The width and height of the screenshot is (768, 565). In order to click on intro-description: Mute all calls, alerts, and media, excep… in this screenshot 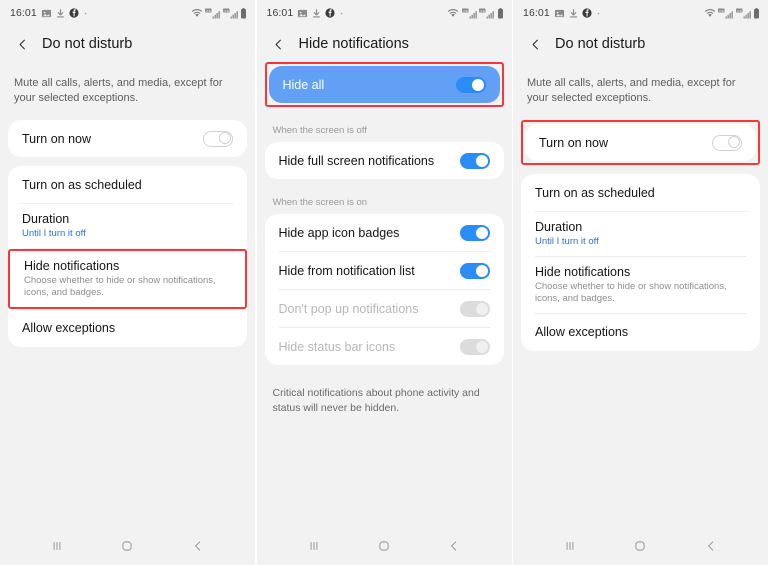, I will do `click(118, 90)`.